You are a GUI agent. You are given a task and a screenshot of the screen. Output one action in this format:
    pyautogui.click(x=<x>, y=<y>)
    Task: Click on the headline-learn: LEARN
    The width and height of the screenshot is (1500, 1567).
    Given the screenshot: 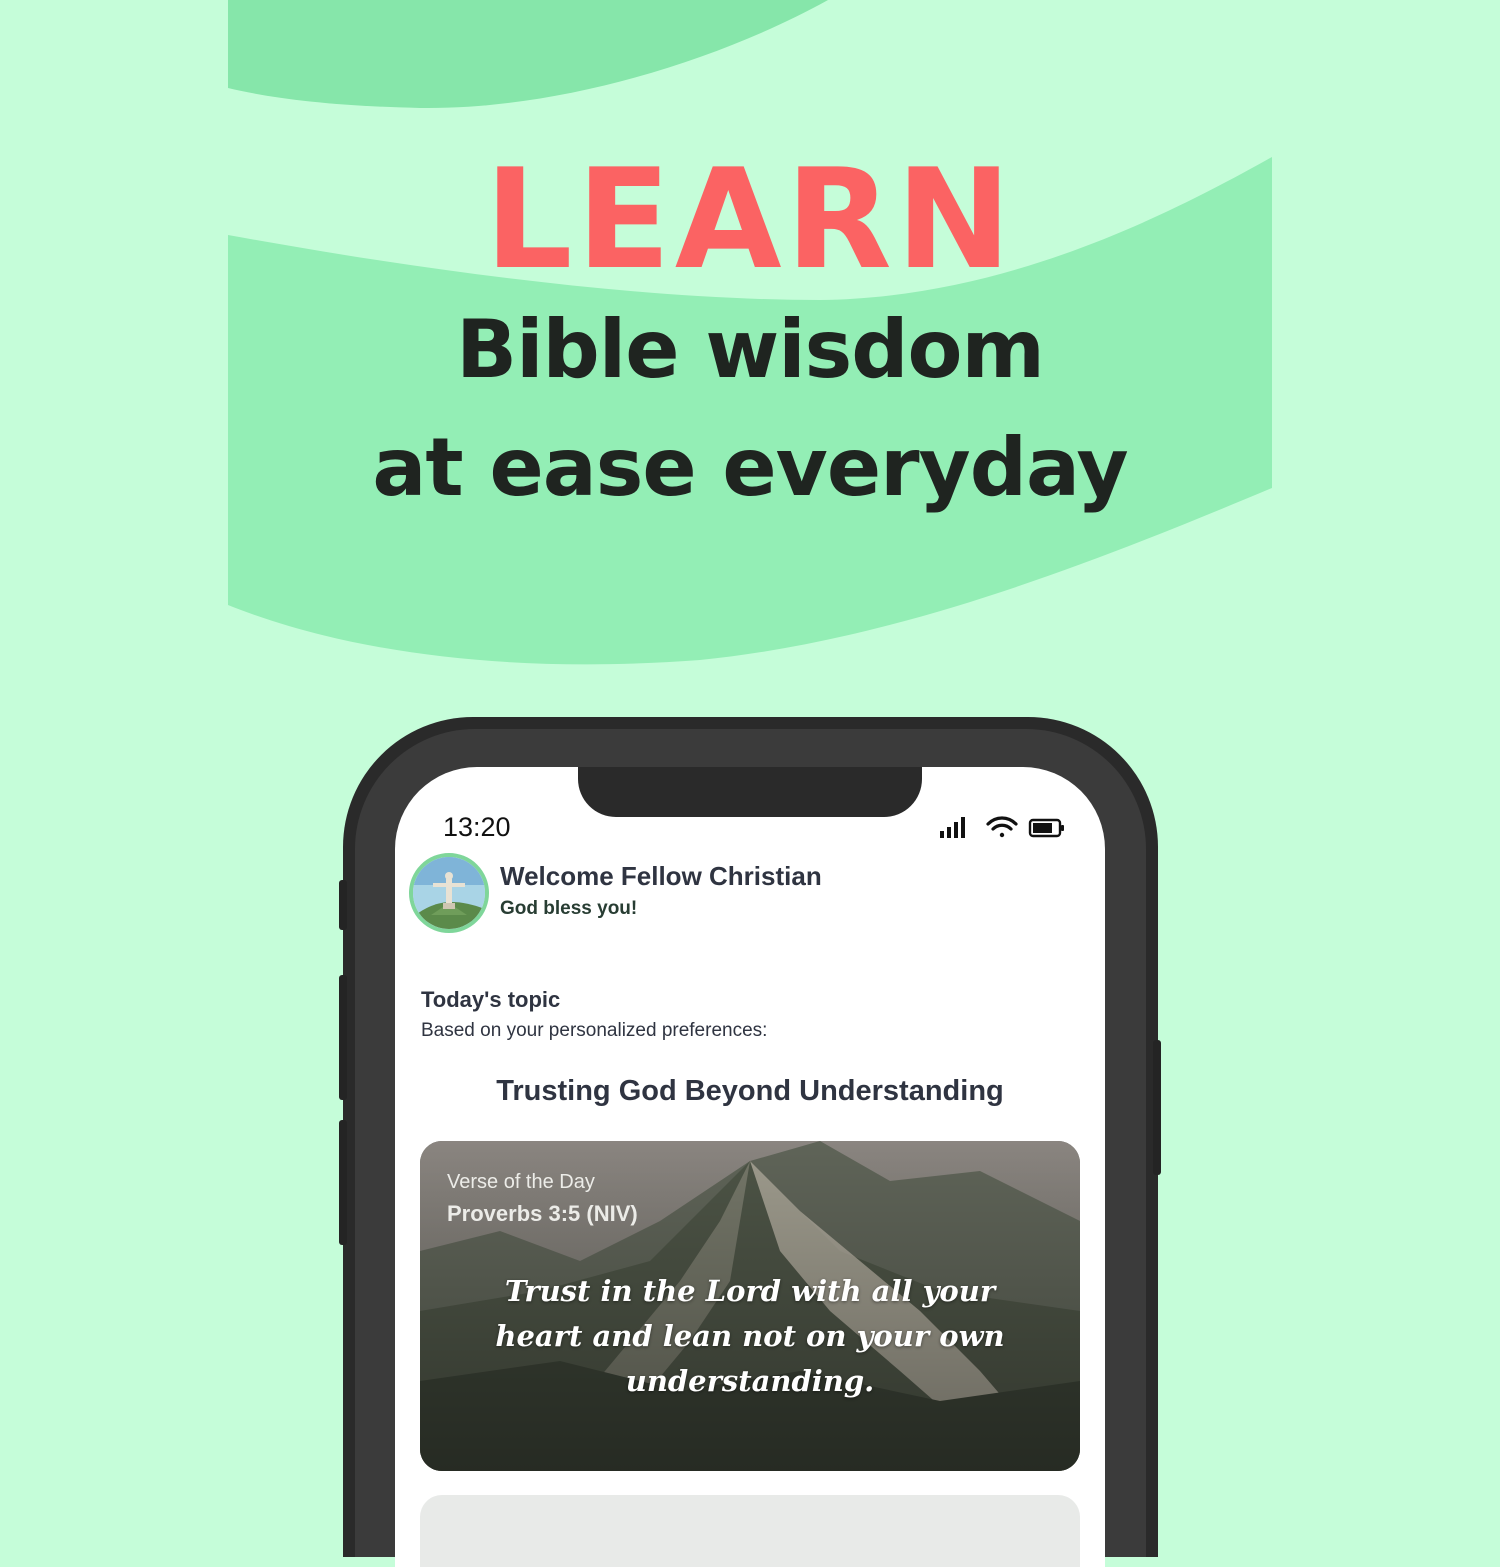 What is the action you would take?
    pyautogui.click(x=750, y=219)
    